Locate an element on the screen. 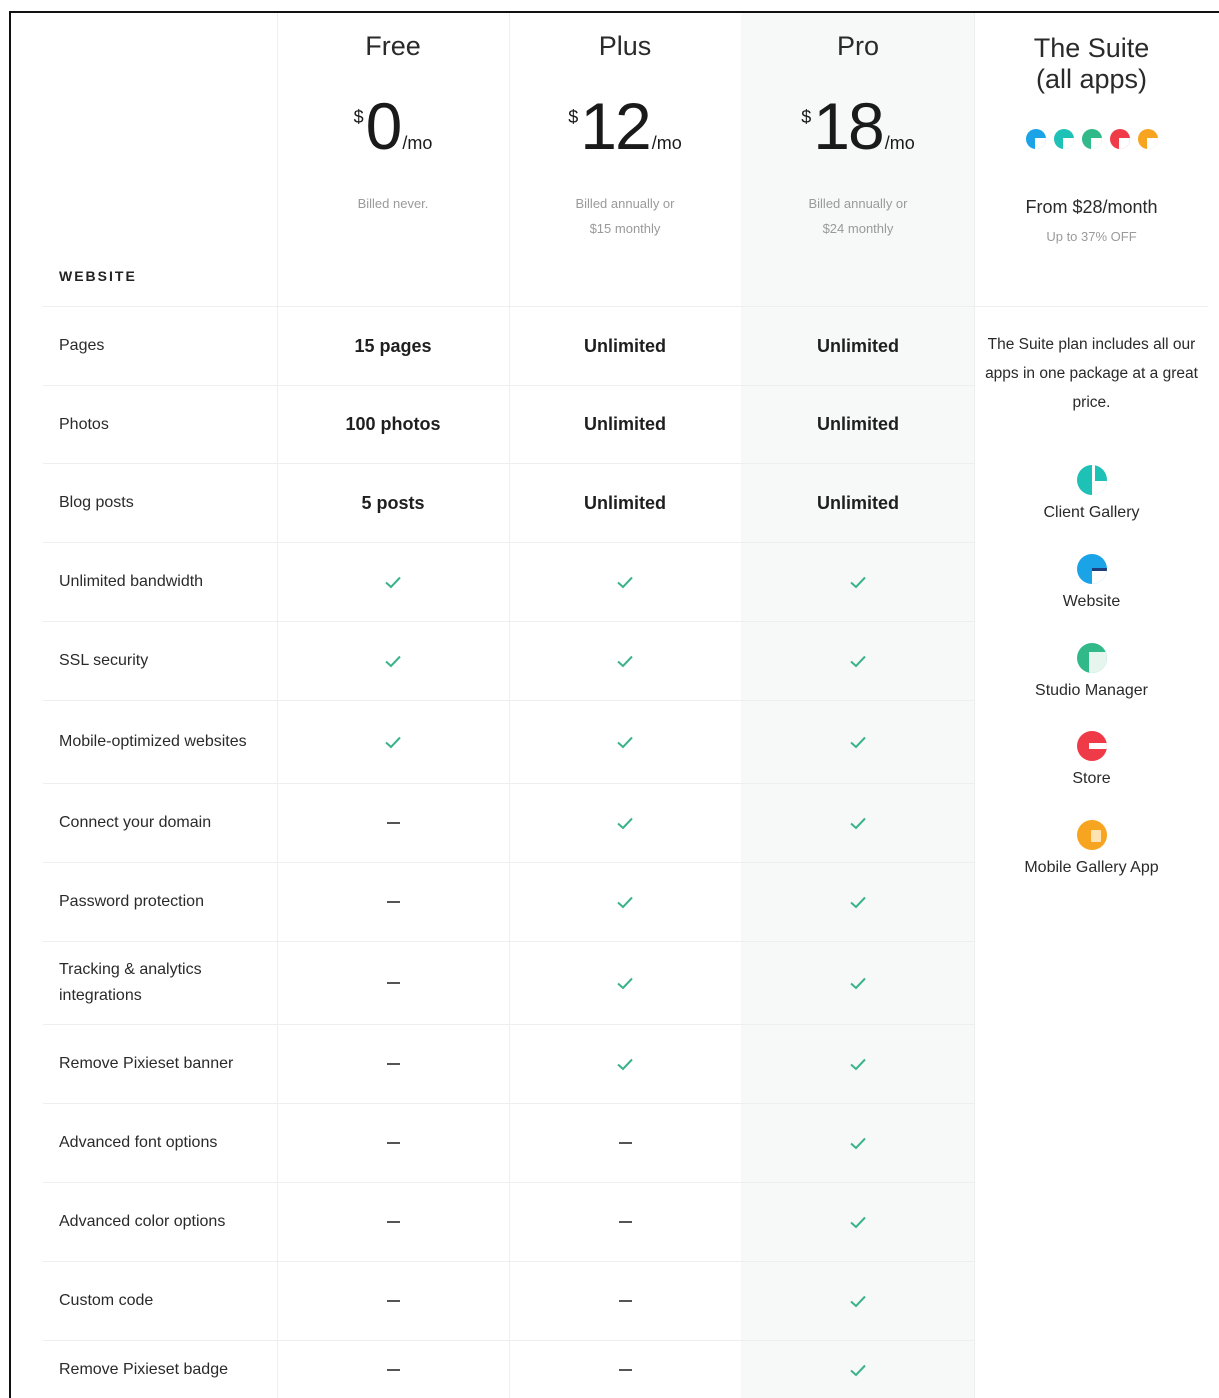 The image size is (1219, 1398). suite-app-website: Website is located at coordinates (1091, 582).